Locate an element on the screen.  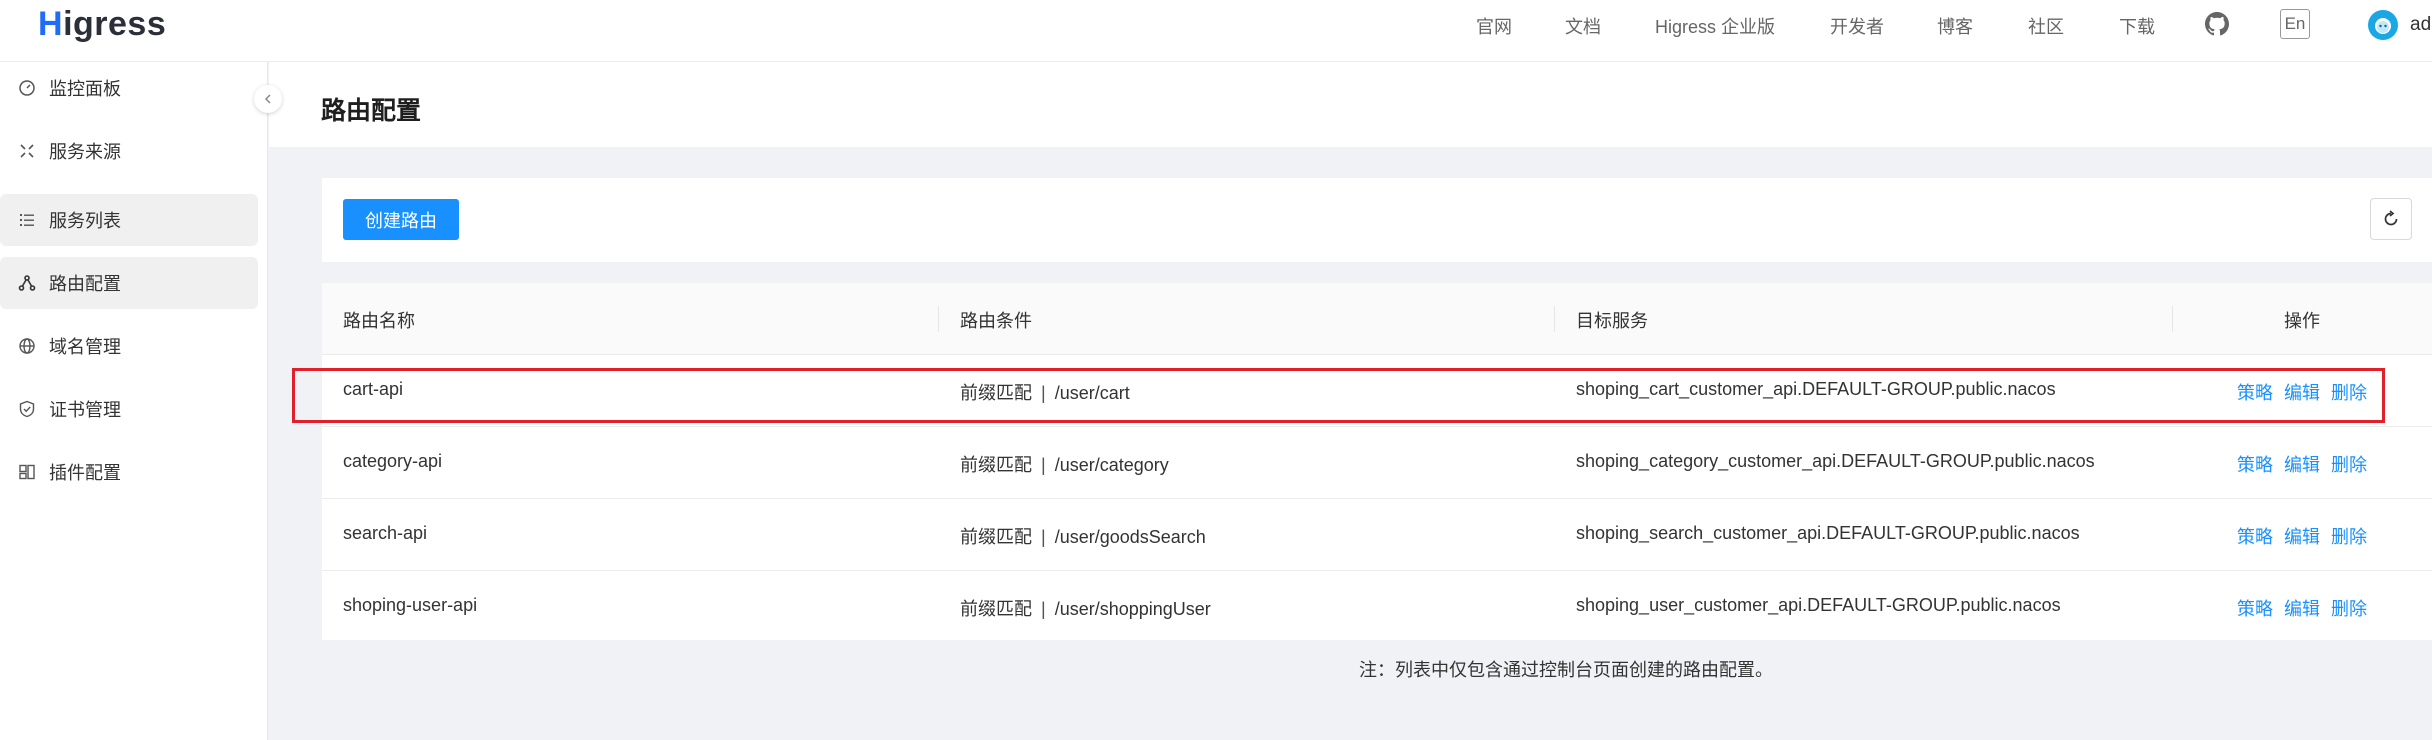
nav-developers: 开发者 is located at coordinates (1857, 26).